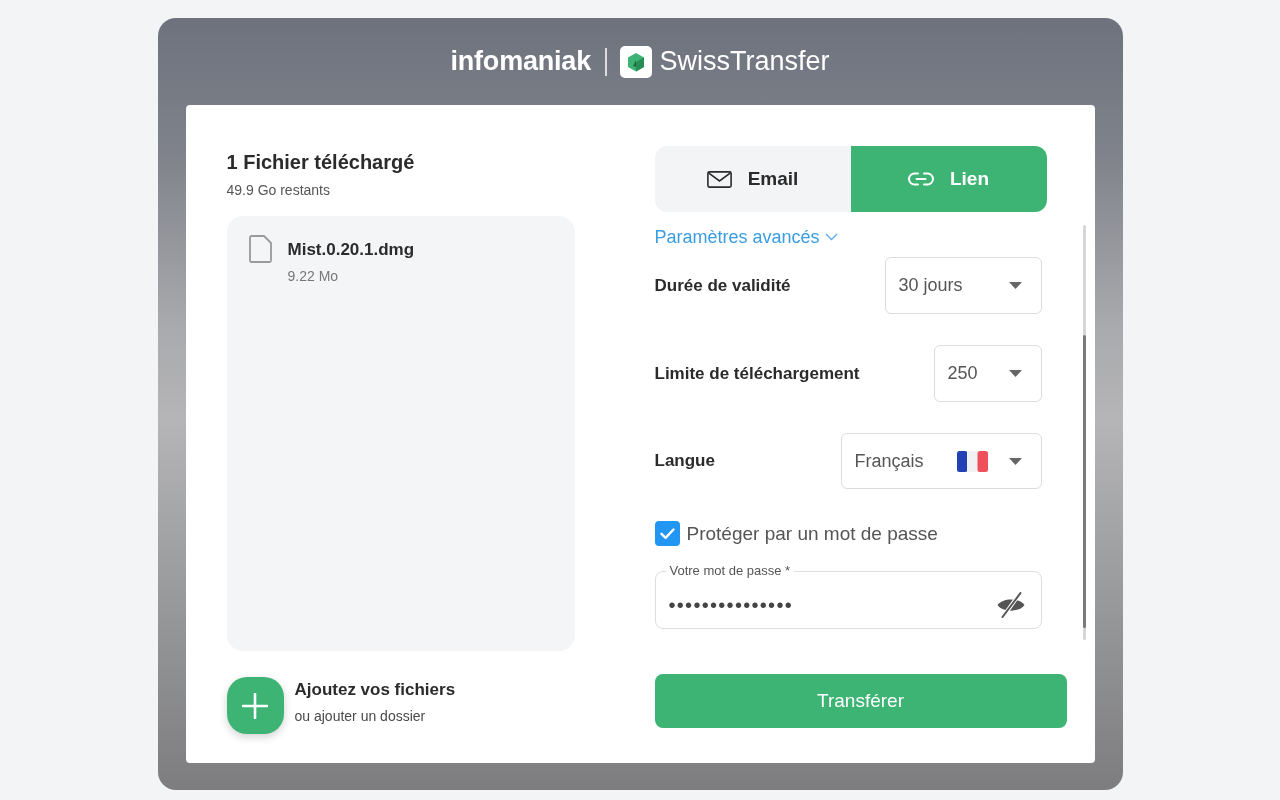 The width and height of the screenshot is (1280, 800). Describe the element at coordinates (313, 276) in the screenshot. I see `file-size: 9.22 Mo` at that location.